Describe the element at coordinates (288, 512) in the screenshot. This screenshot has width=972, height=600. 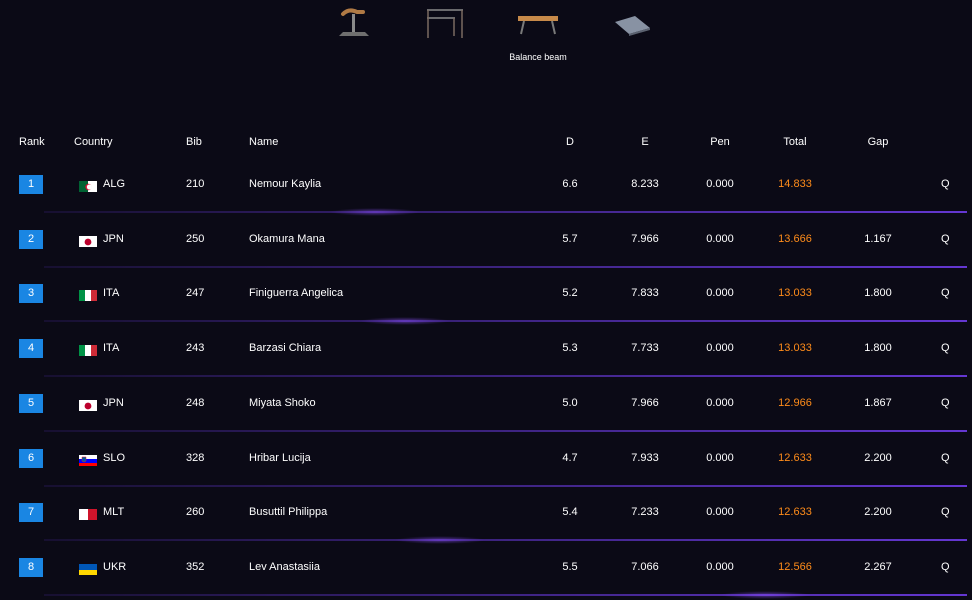
I see `athlete-name: Busuttil Philippa` at that location.